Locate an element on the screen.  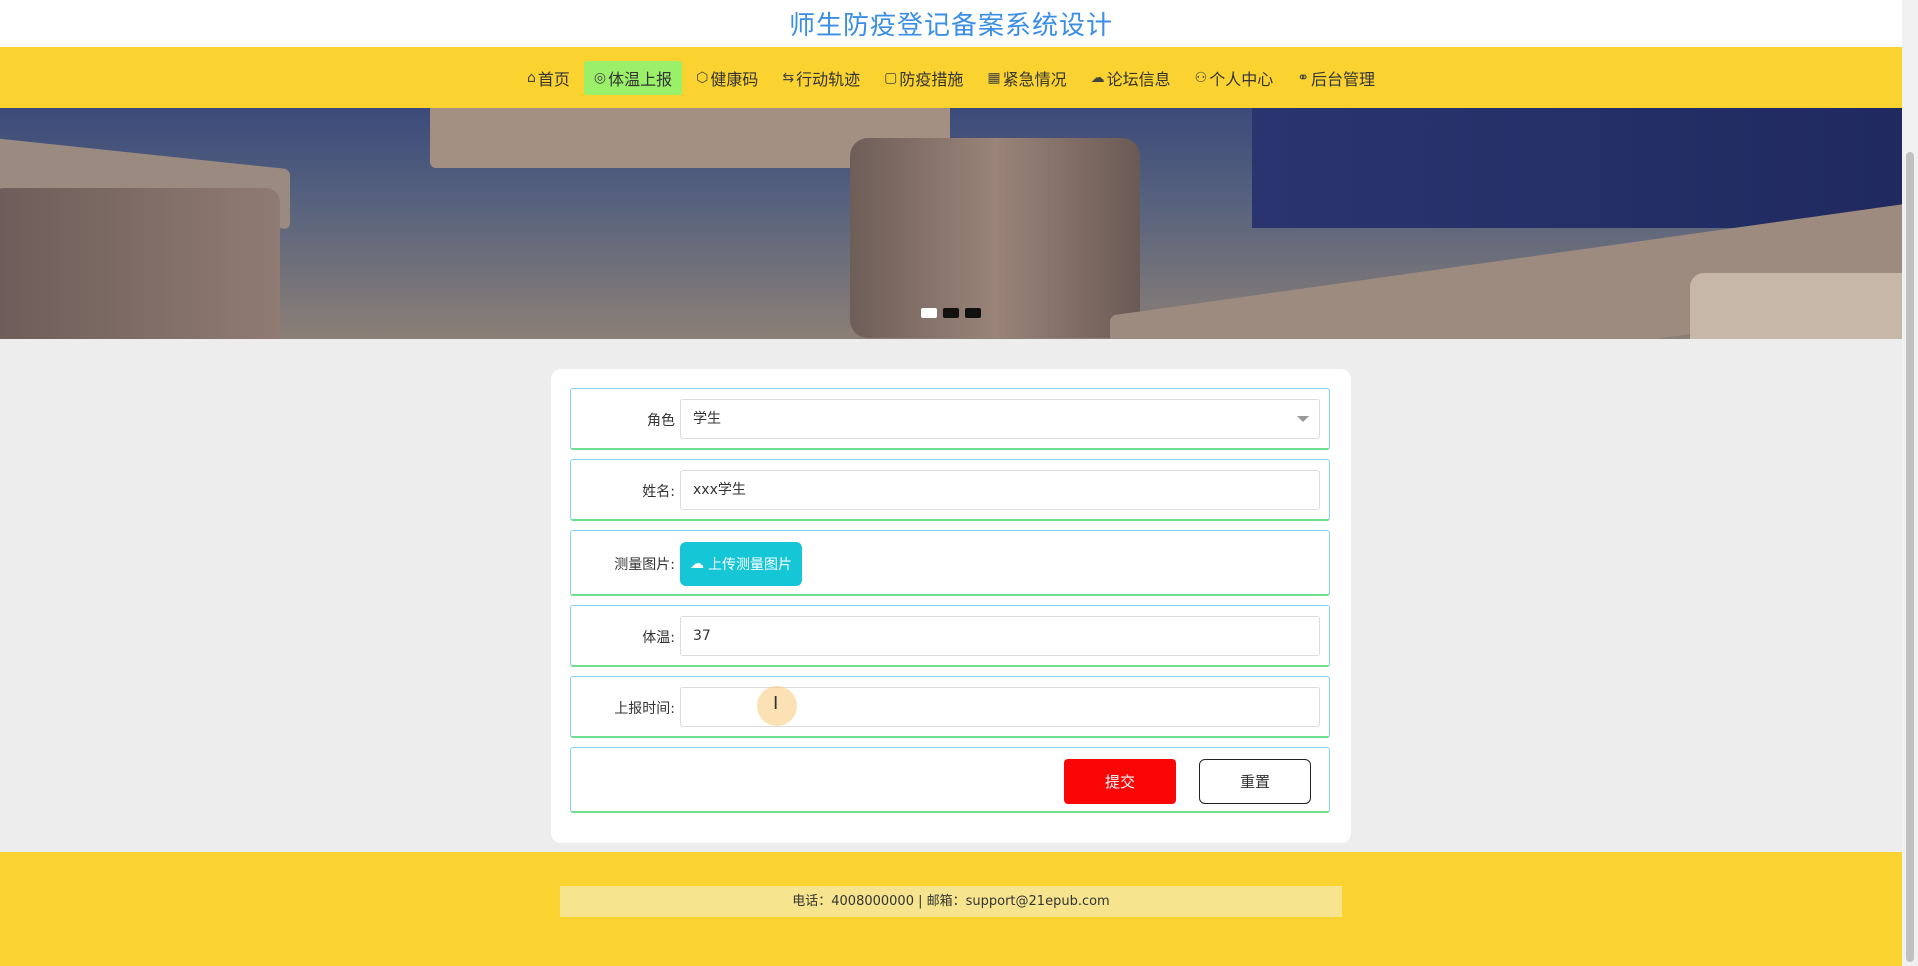
track-icon: ⇆ is located at coordinates (788, 77).